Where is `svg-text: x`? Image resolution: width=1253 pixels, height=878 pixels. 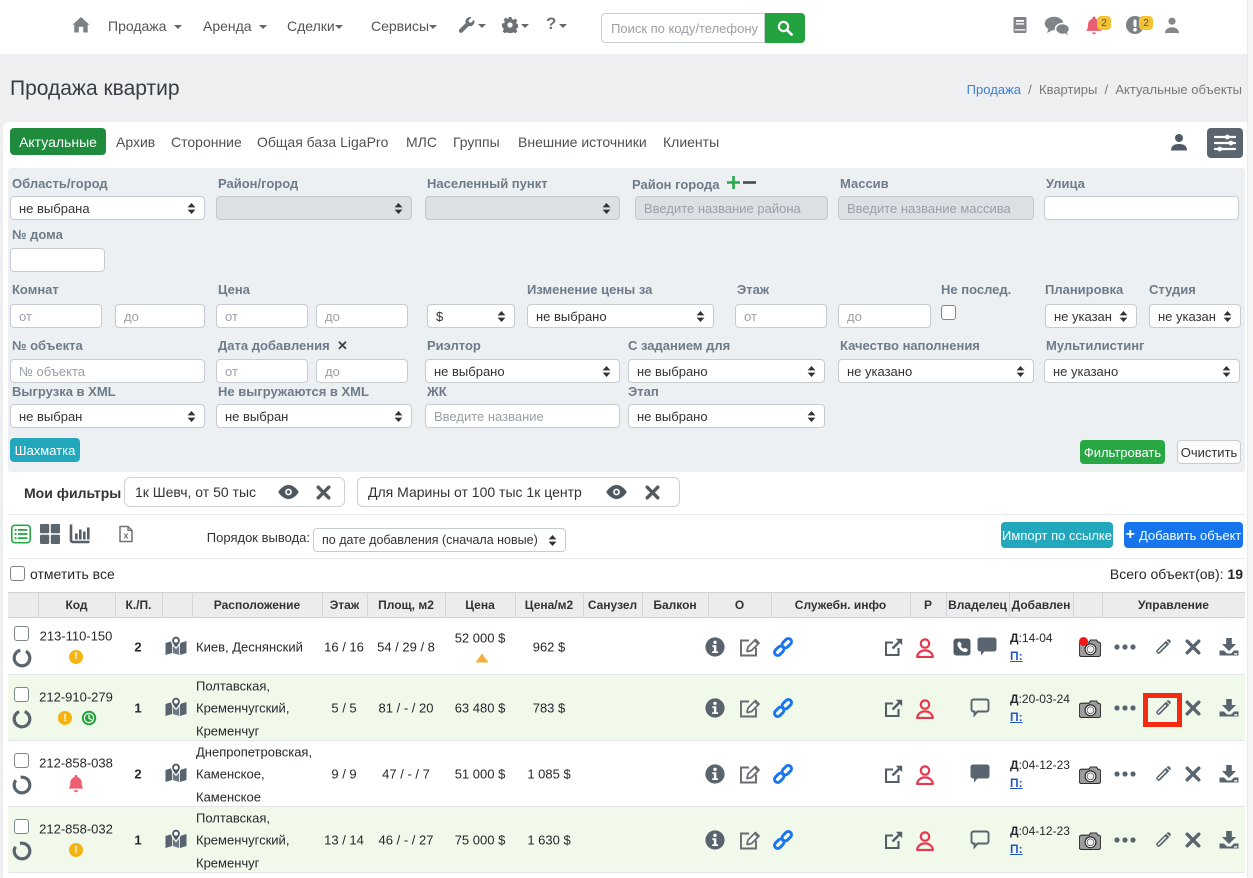 svg-text: x is located at coordinates (125, 536).